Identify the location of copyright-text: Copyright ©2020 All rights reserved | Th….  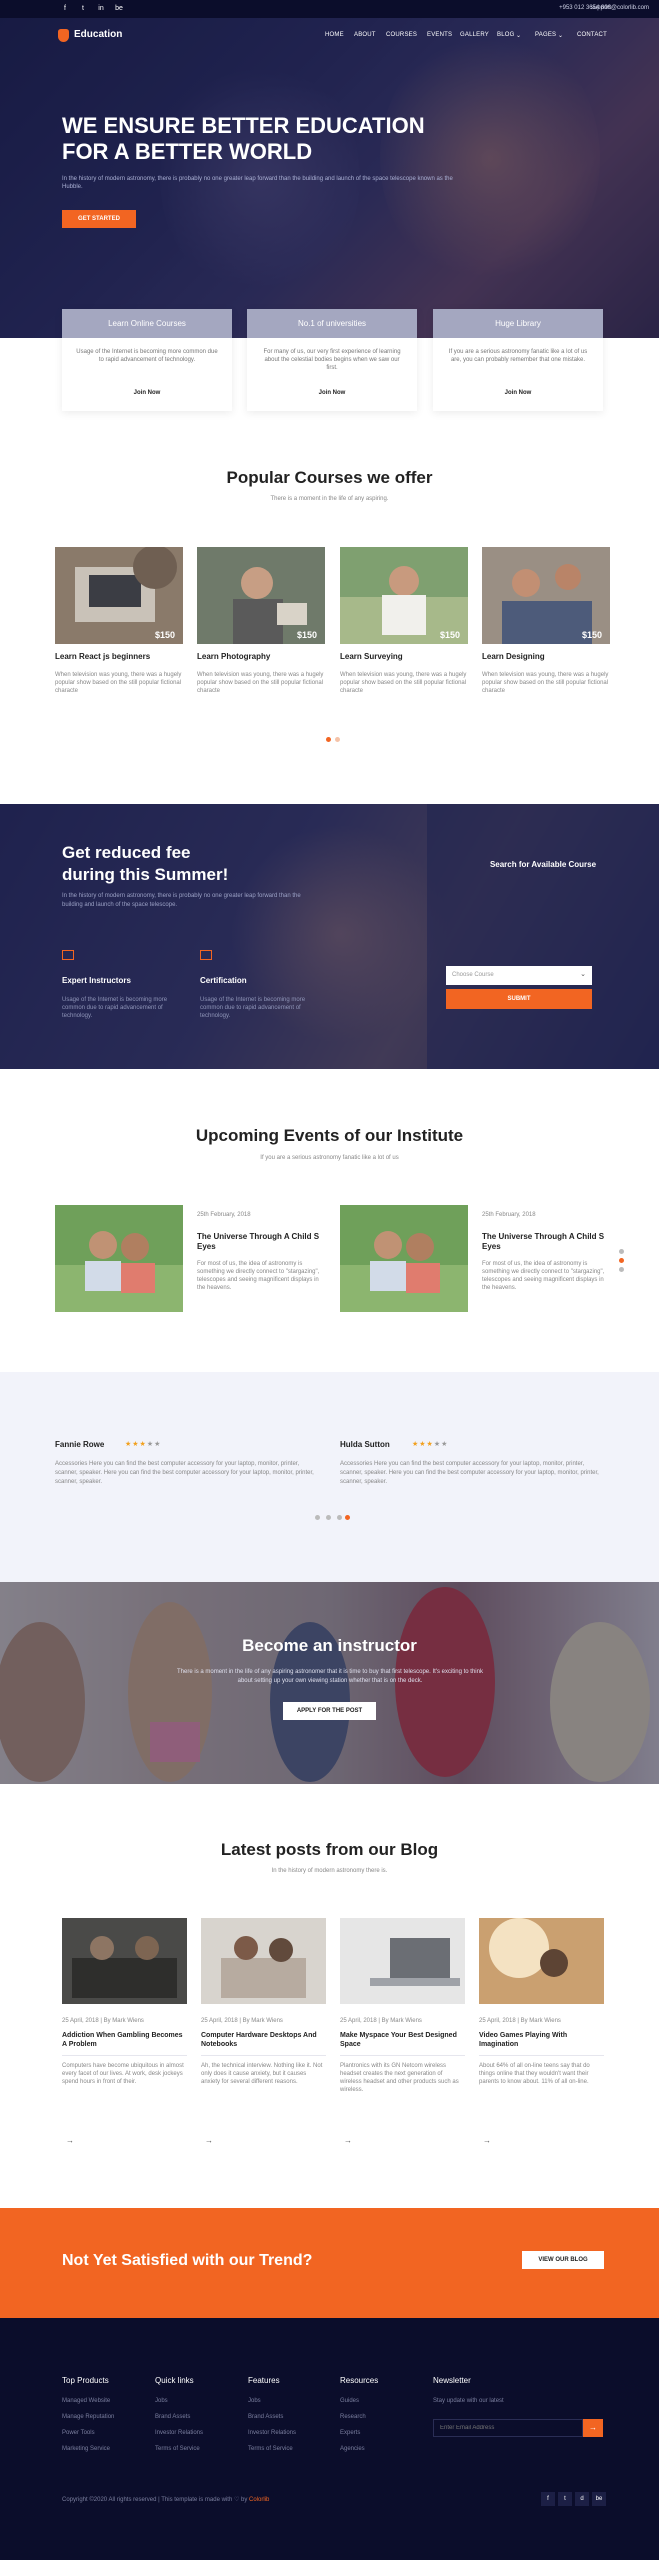
(165, 2499).